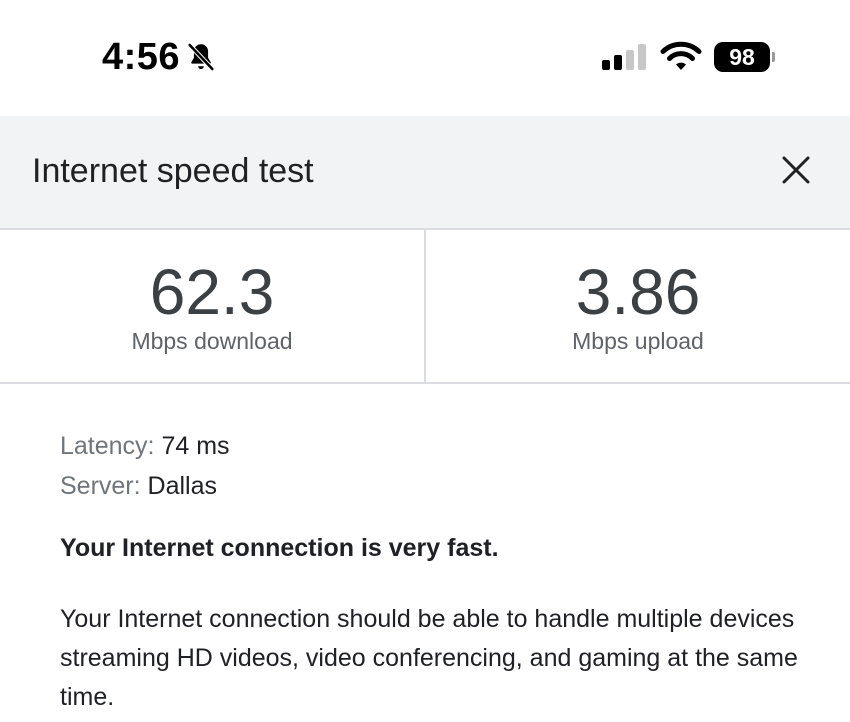 This screenshot has height=722, width=850. I want to click on download-label: Mbps download, so click(212, 341).